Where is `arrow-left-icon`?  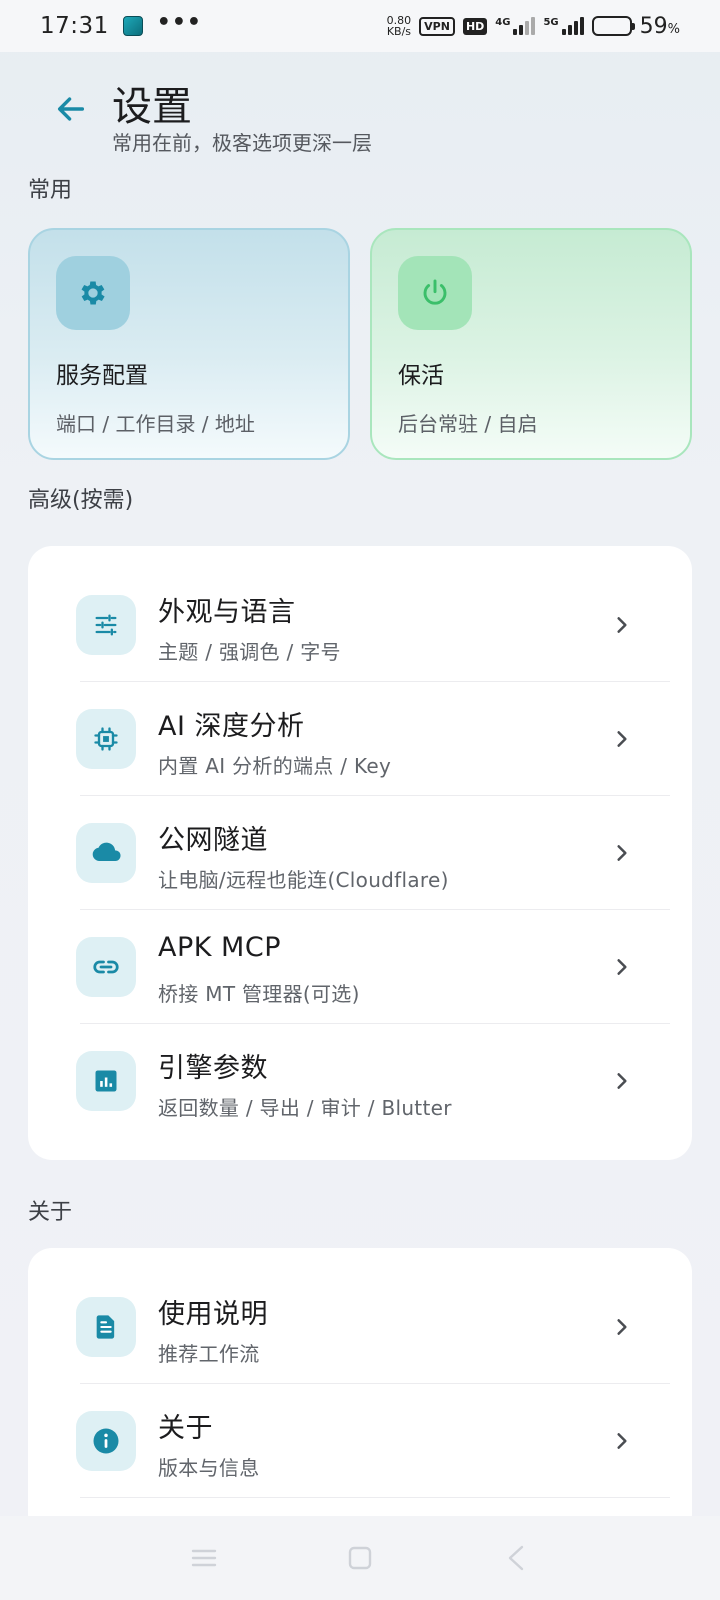 arrow-left-icon is located at coordinates (71, 109).